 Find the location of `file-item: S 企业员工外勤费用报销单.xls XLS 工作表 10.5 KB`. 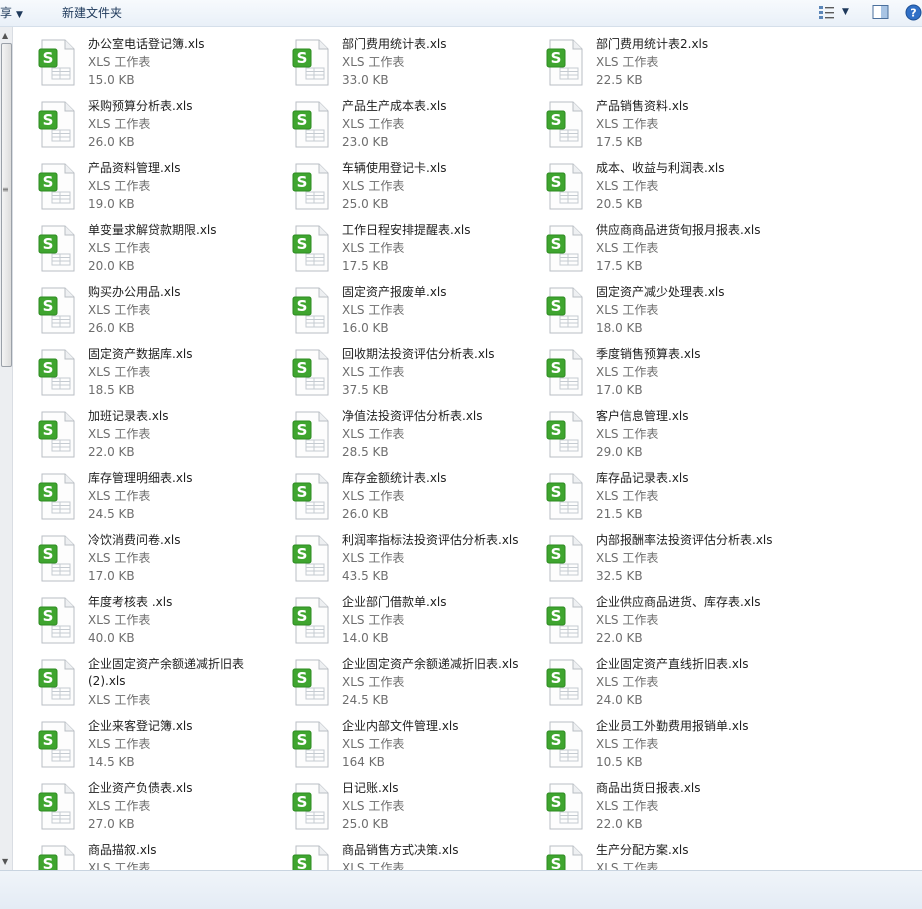

file-item: S 企业员工外勤费用报销单.xls XLS 工作表 10.5 KB is located at coordinates (663, 748).